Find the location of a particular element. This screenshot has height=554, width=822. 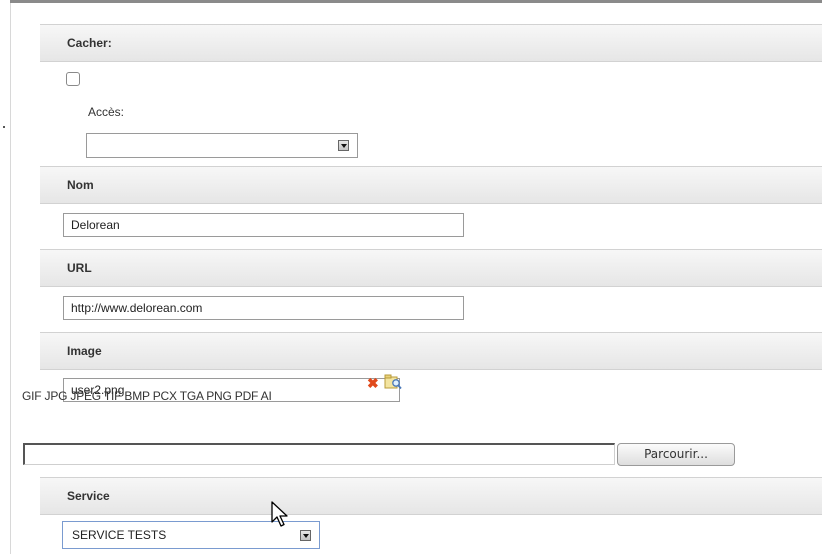

section-header-cacher: Cacher: is located at coordinates (431, 43).